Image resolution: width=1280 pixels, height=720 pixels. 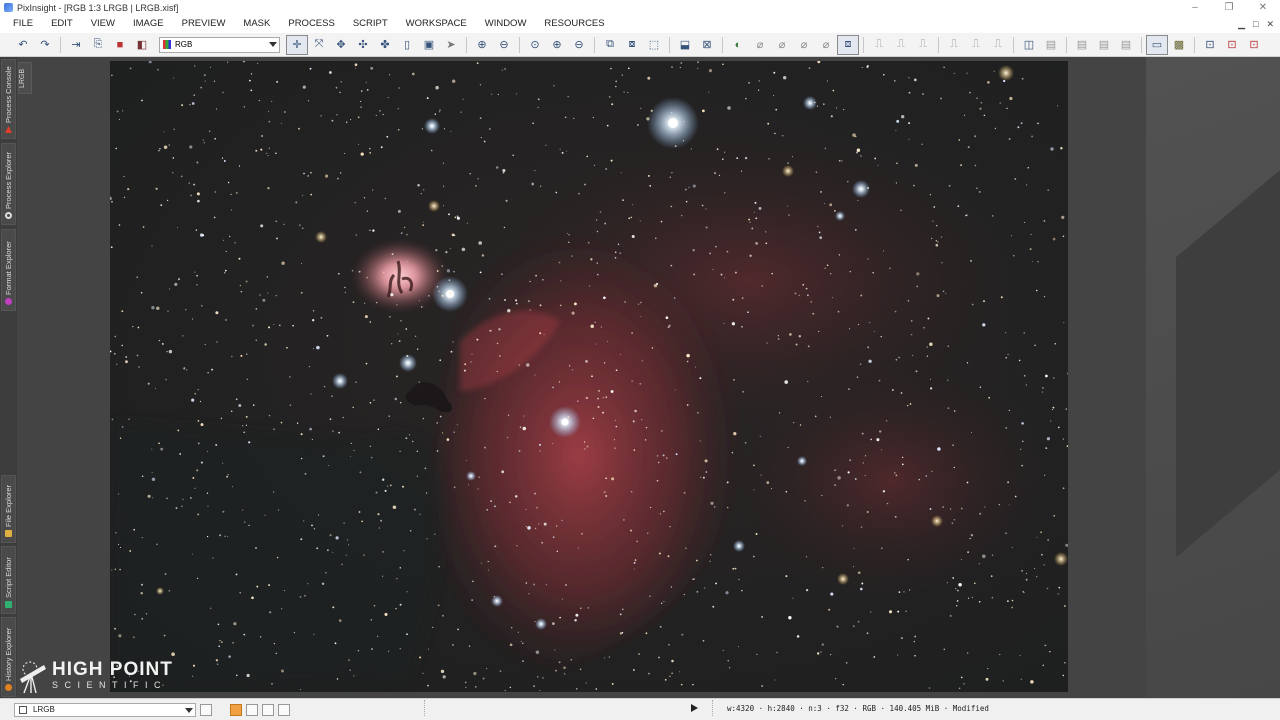 What do you see at coordinates (557, 45) in the screenshot?
I see `zoom-to-fit-icon: ⊕` at bounding box center [557, 45].